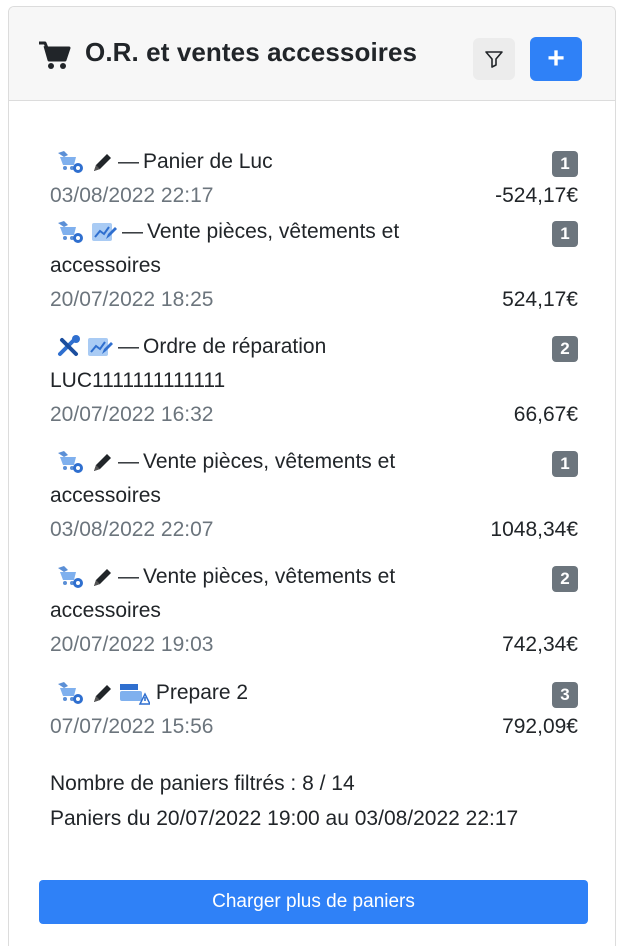 The width and height of the screenshot is (632, 946). I want to click on cash-register-warning-icon, so click(134, 693).